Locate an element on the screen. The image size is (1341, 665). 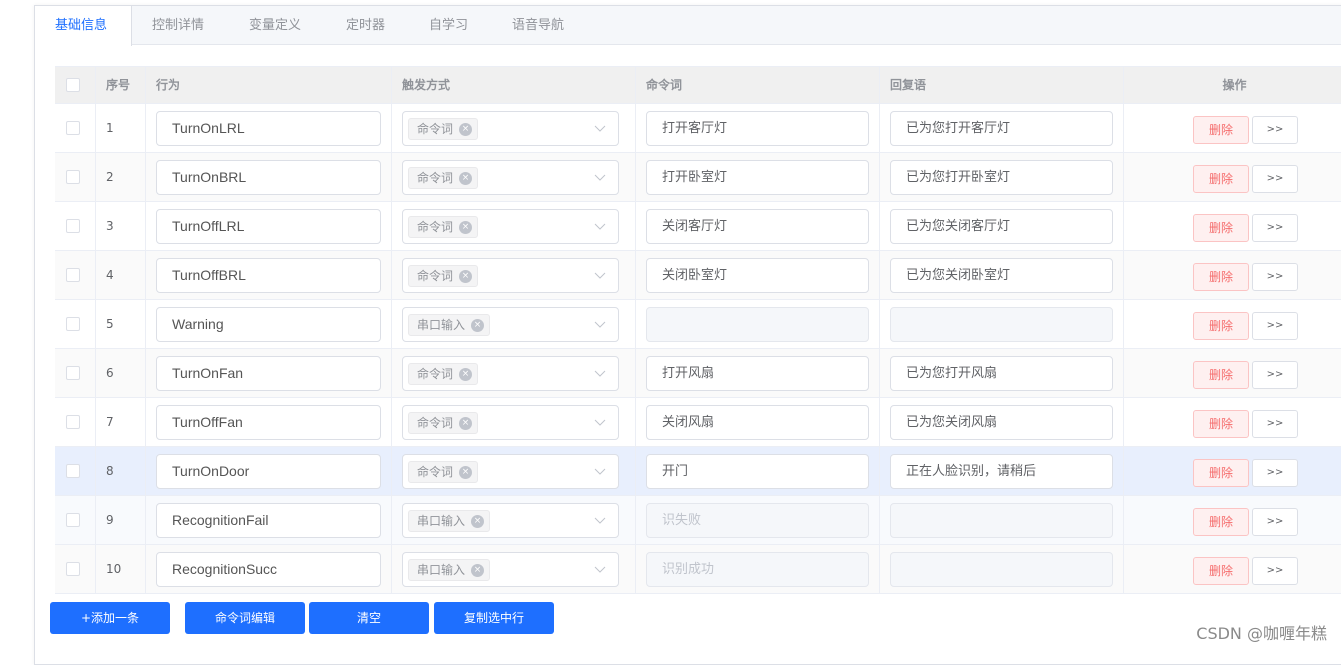
command-input: 关闭客厅灯 is located at coordinates (757, 226).